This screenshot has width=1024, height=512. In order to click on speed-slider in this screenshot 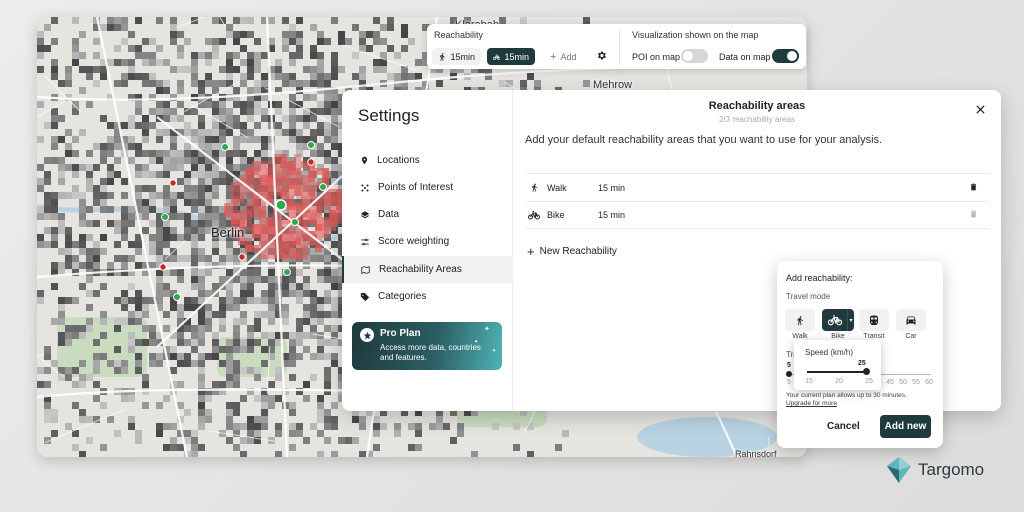, I will do `click(838, 372)`.